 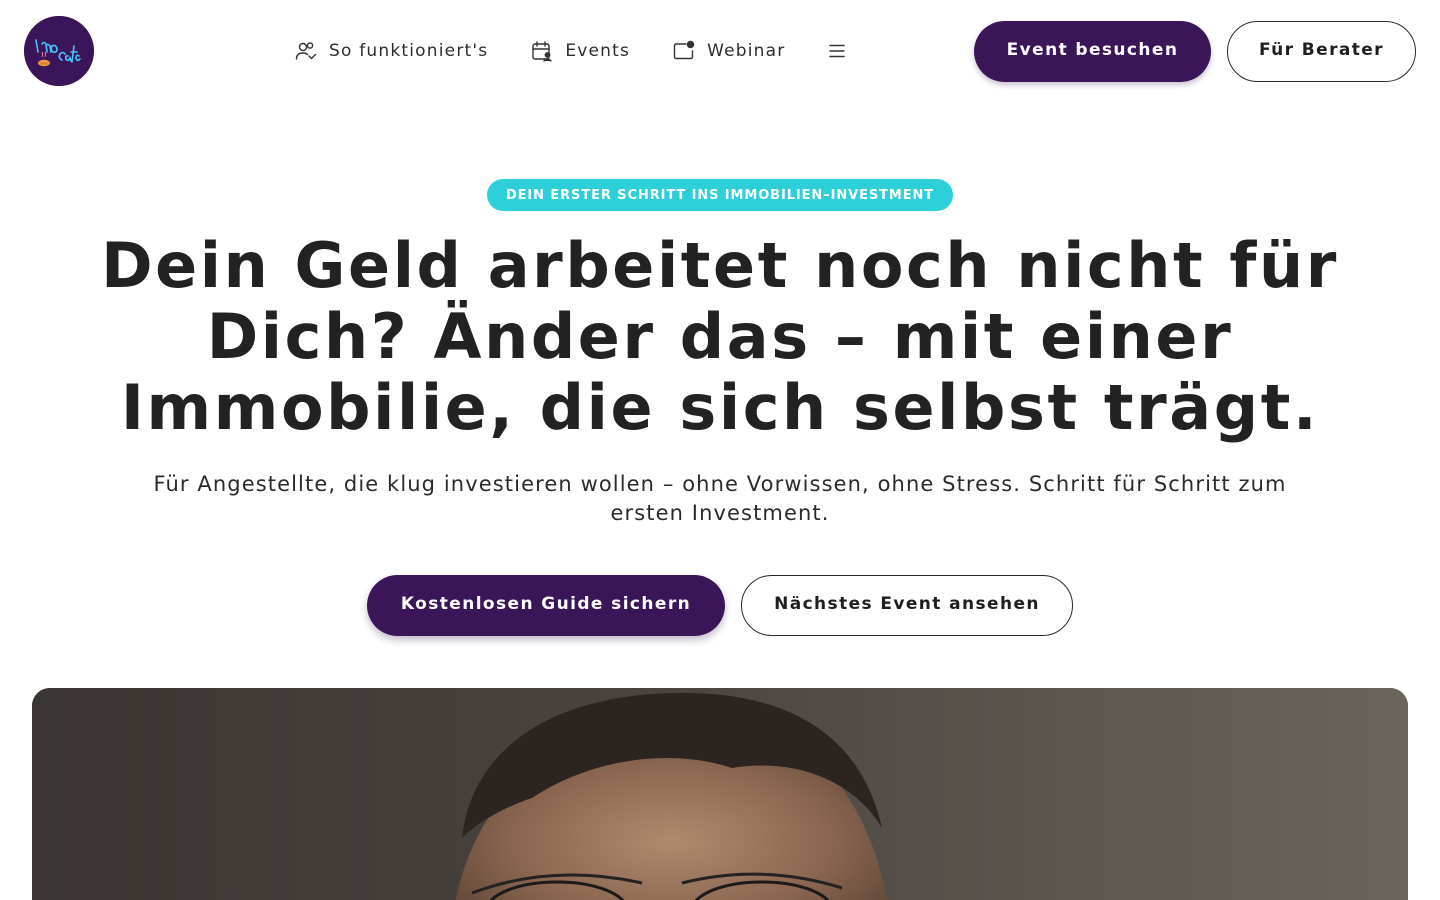 I want to click on nav-item-how-it-works: So funktioniert's, so click(x=391, y=51).